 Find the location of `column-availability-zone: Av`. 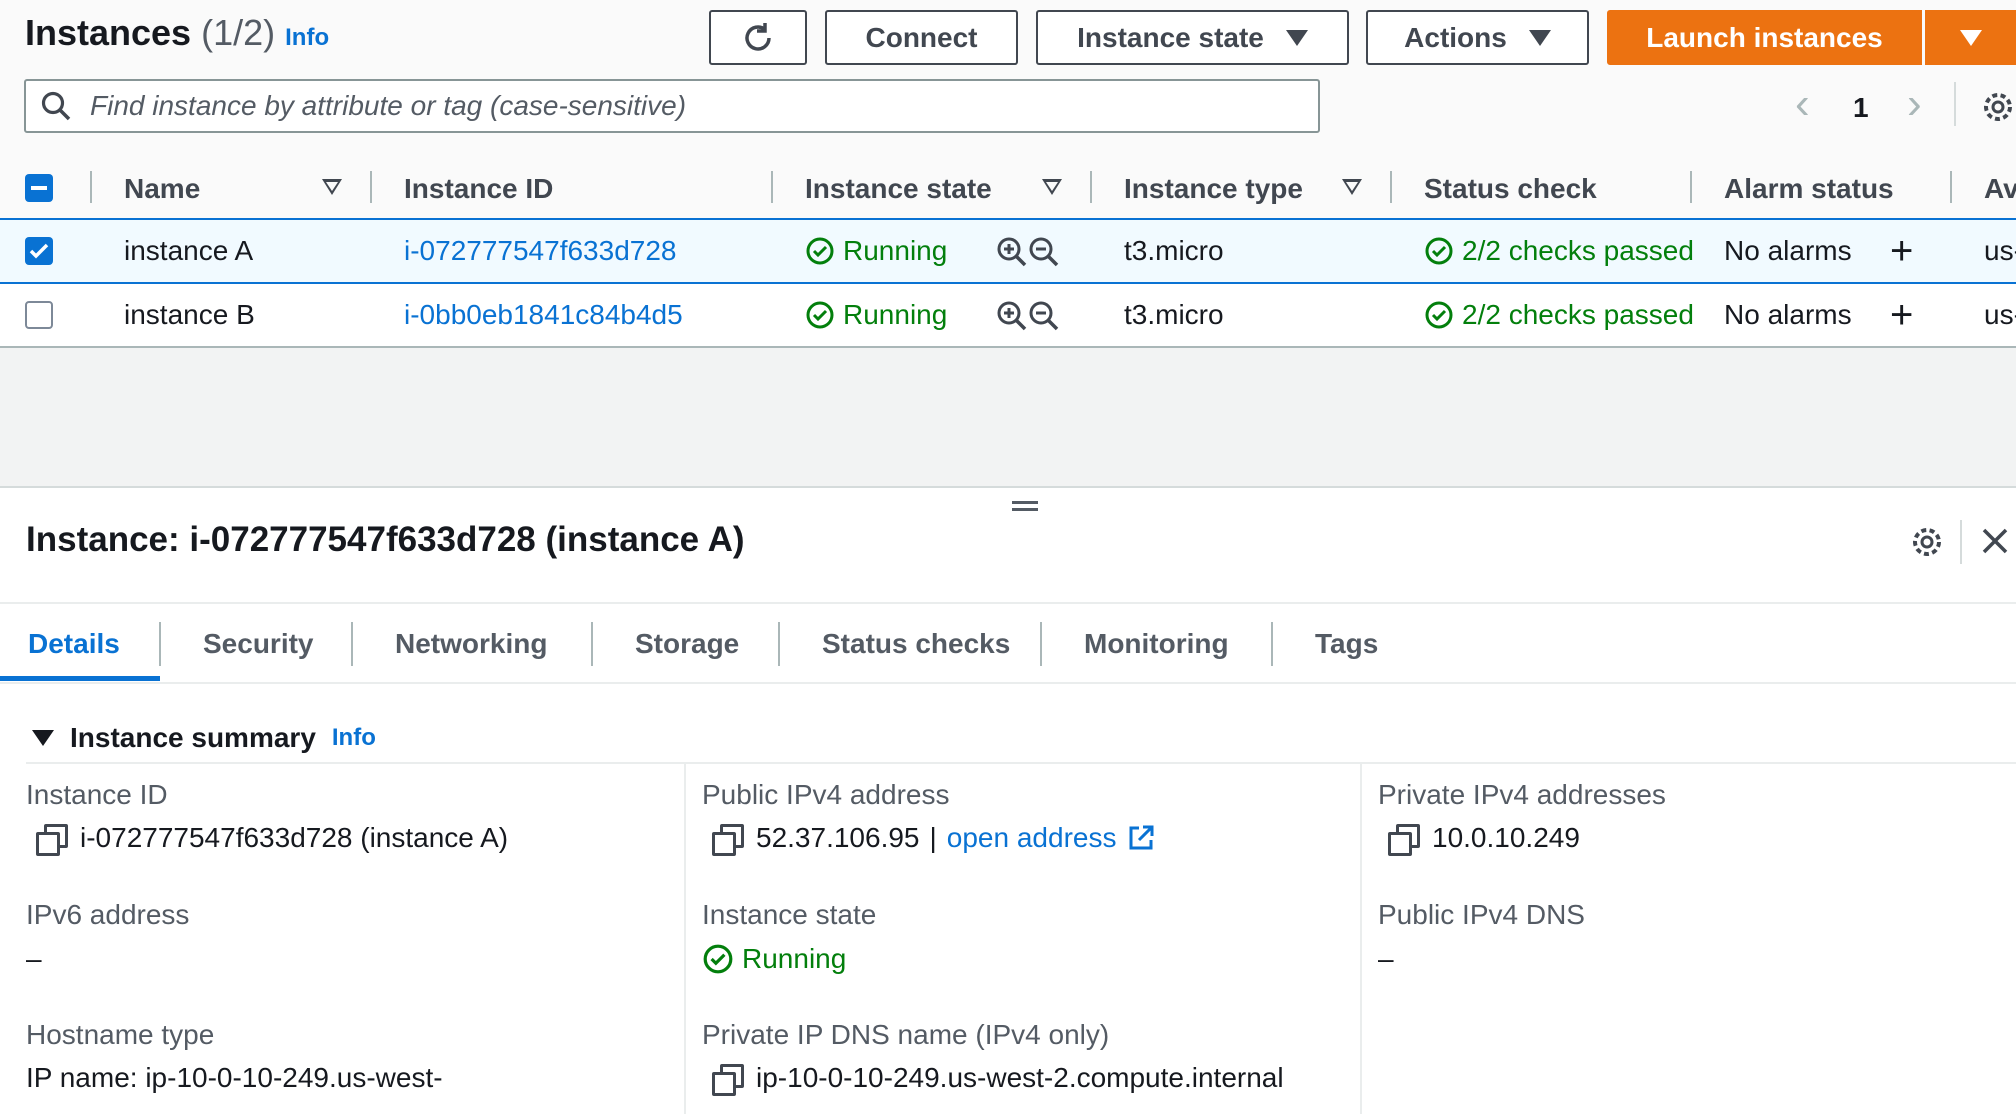

column-availability-zone: Av is located at coordinates (2000, 188).